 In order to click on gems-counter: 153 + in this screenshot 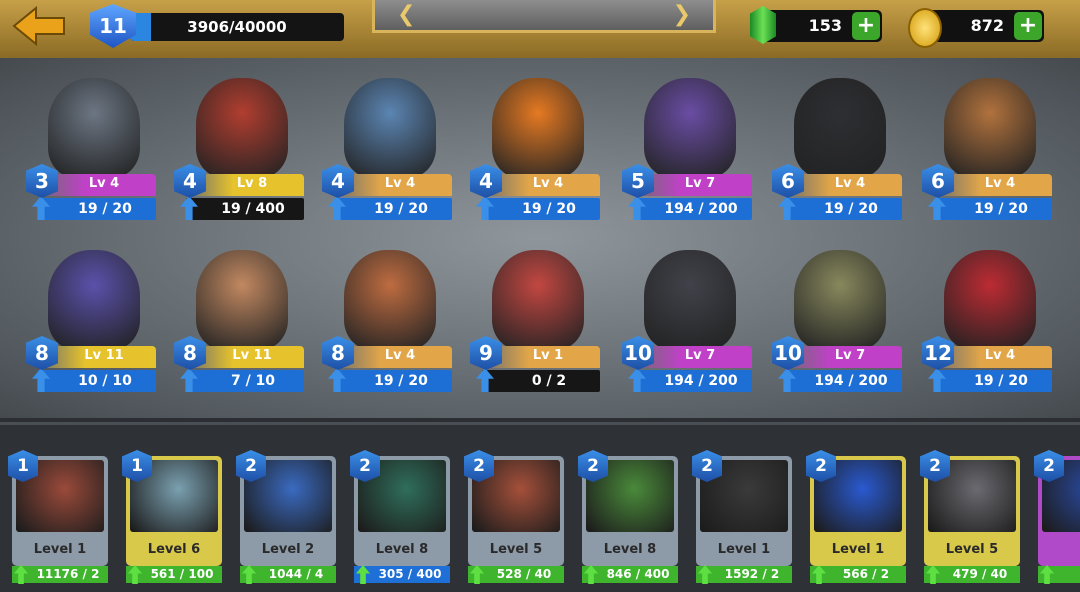, I will do `click(816, 25)`.